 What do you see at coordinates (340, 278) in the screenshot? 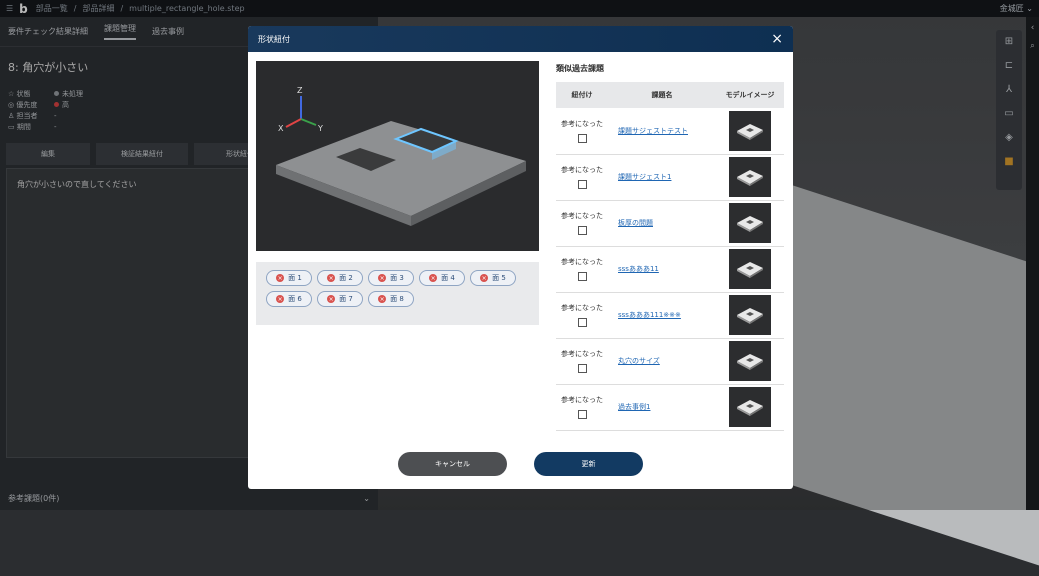
I see `face-chip: × 面 2` at bounding box center [340, 278].